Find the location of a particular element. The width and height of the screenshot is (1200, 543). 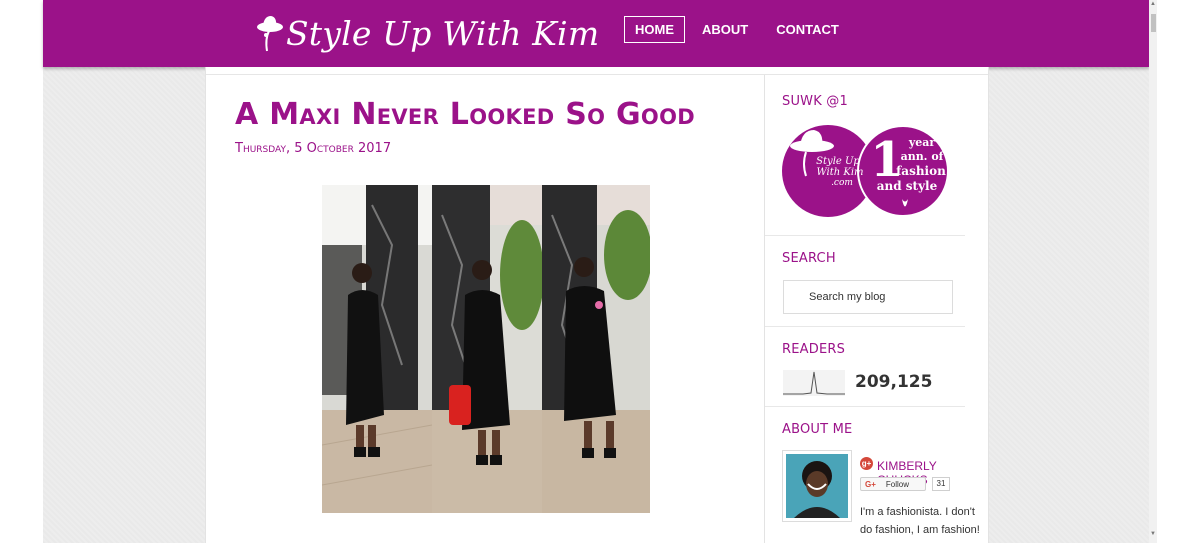

search-widget-title: SEARCH is located at coordinates (809, 258).